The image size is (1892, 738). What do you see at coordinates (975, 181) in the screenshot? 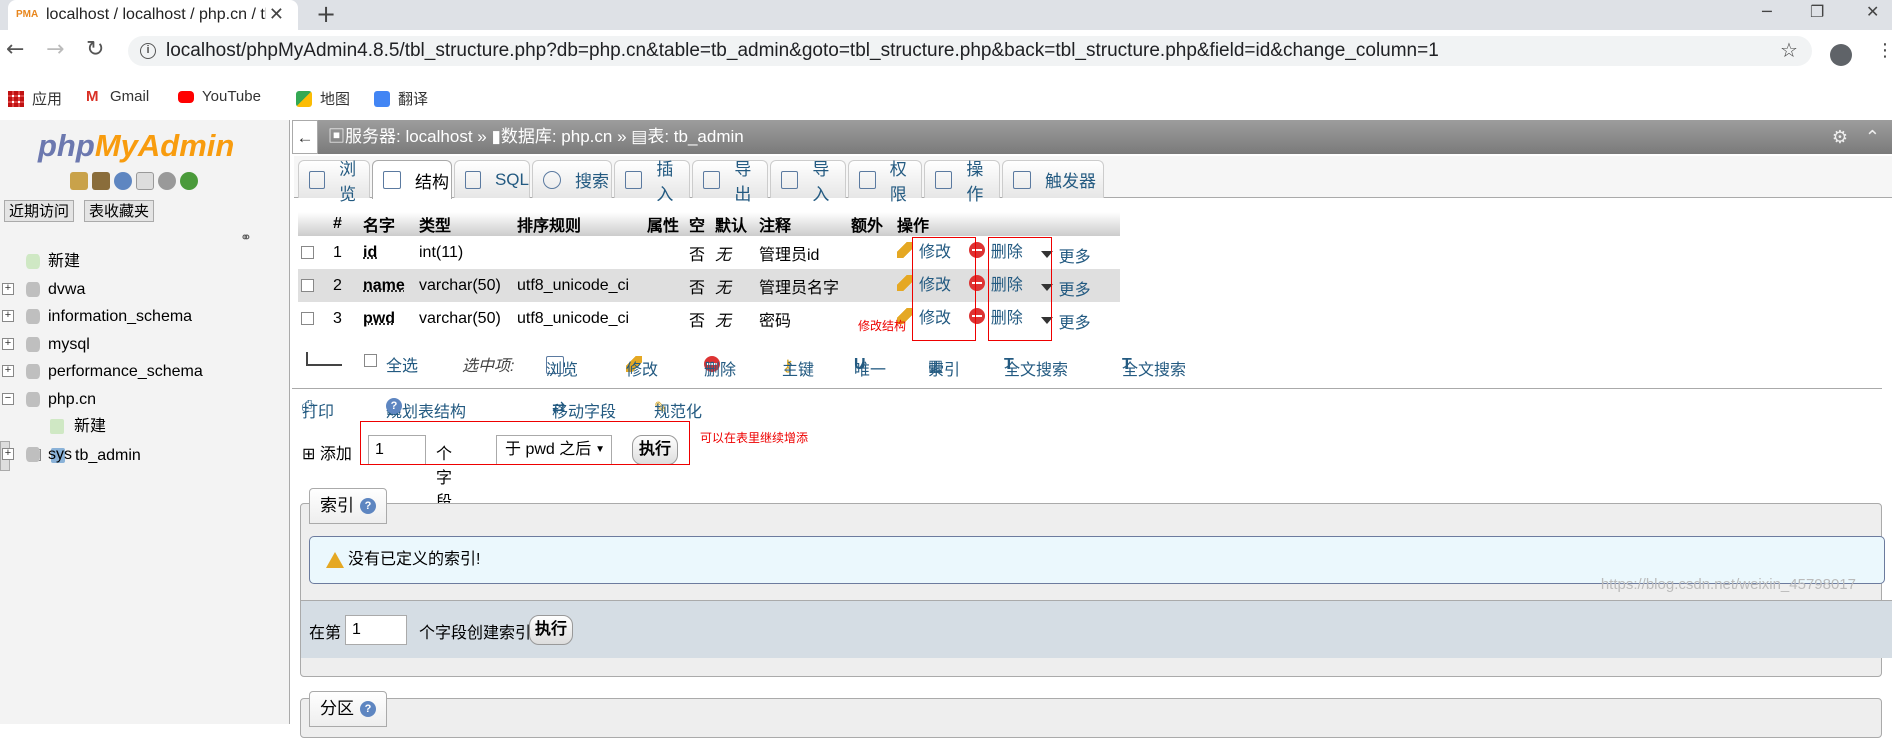
I see `tab-label: 操作` at bounding box center [975, 181].